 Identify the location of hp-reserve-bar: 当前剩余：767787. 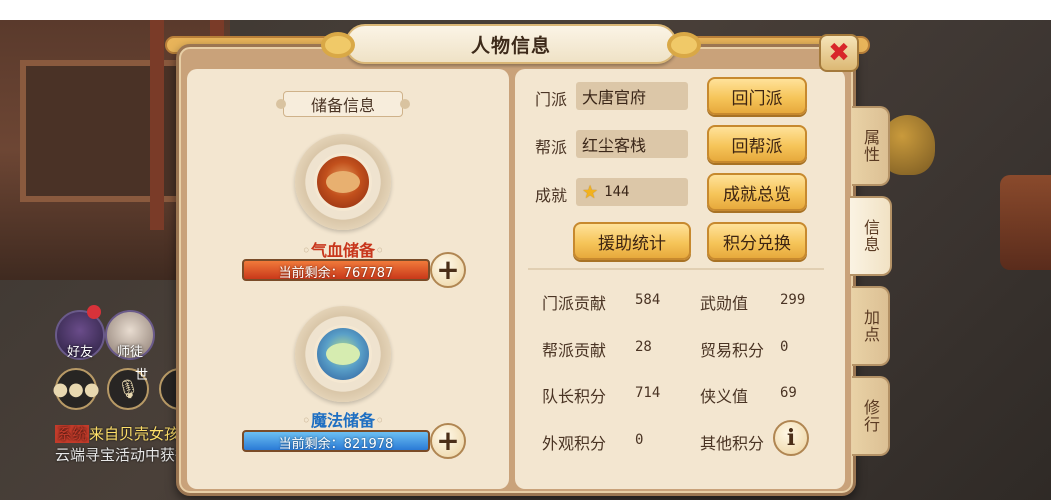
(336, 270).